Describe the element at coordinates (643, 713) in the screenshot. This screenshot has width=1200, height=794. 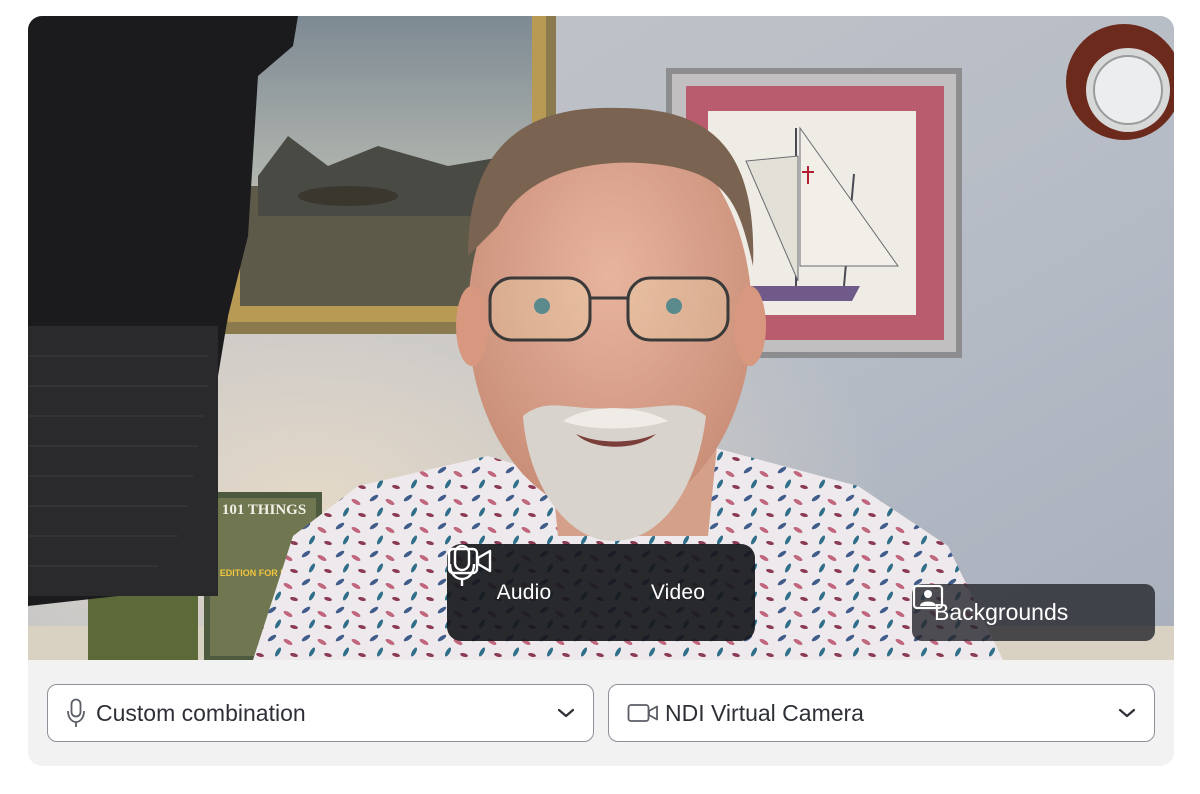
I see `video-camera-icon` at that location.